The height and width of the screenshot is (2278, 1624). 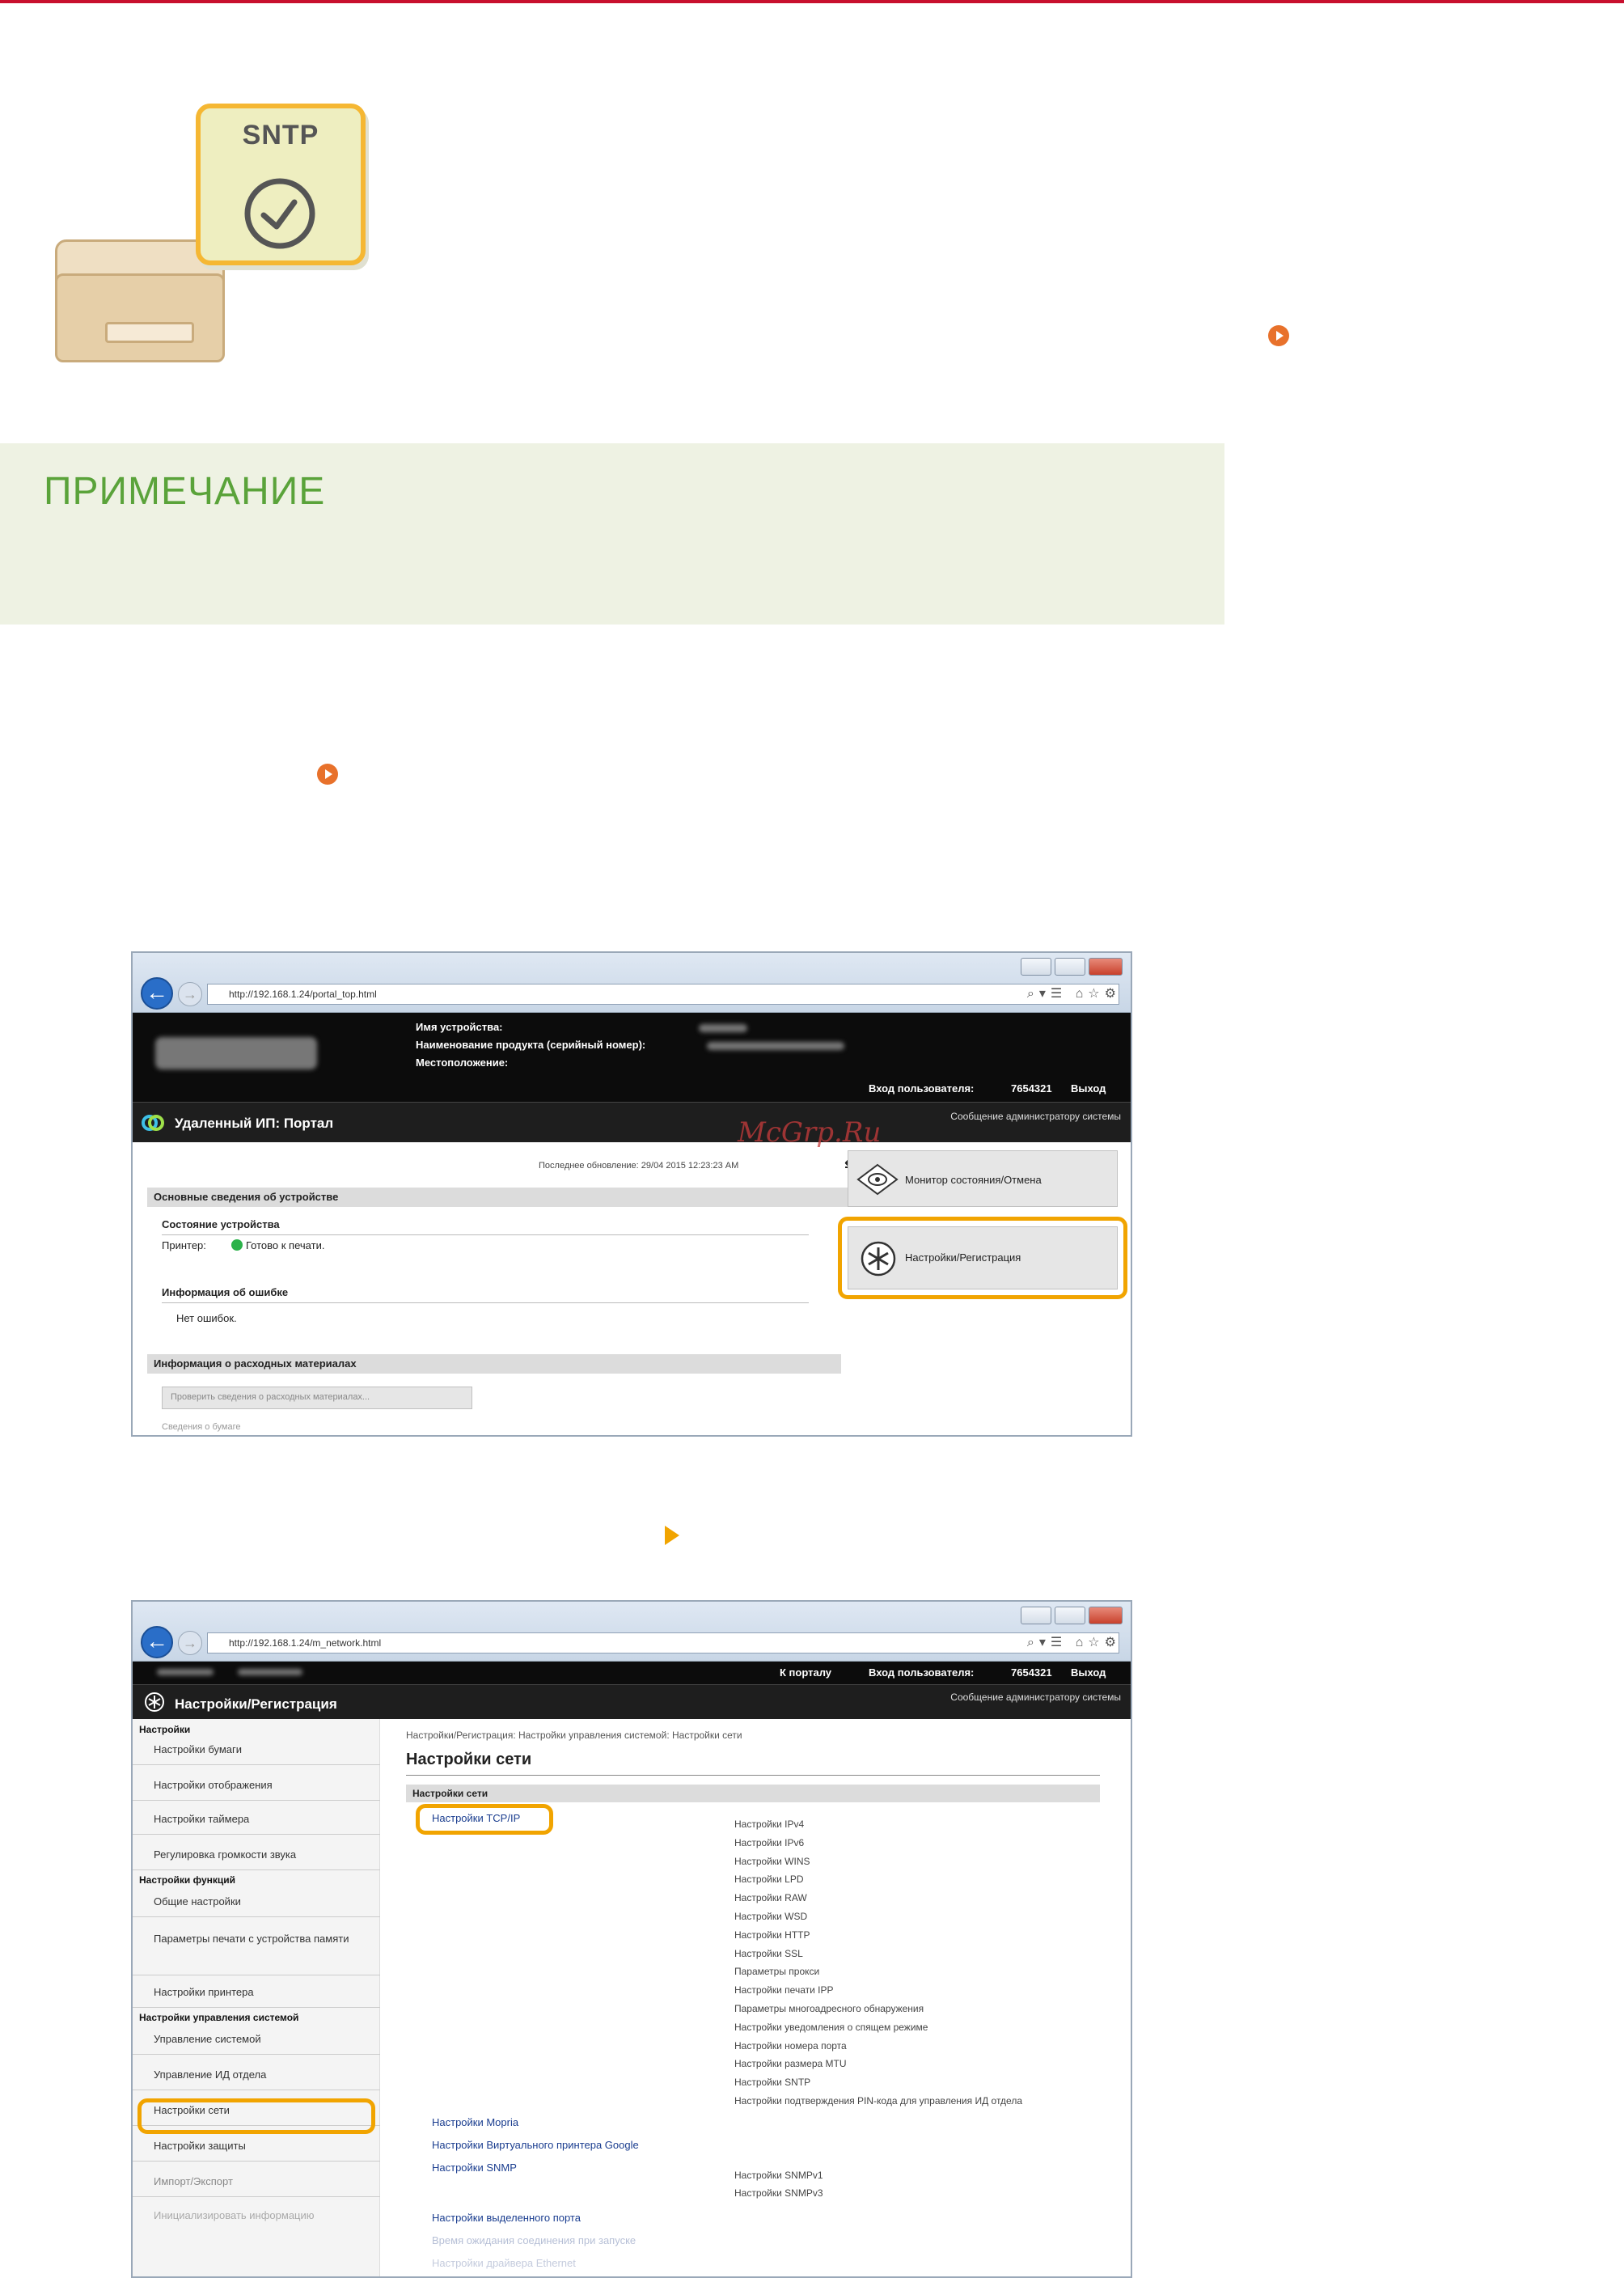 I want to click on sidebar-item-timer: Настройки таймера, so click(x=201, y=1819).